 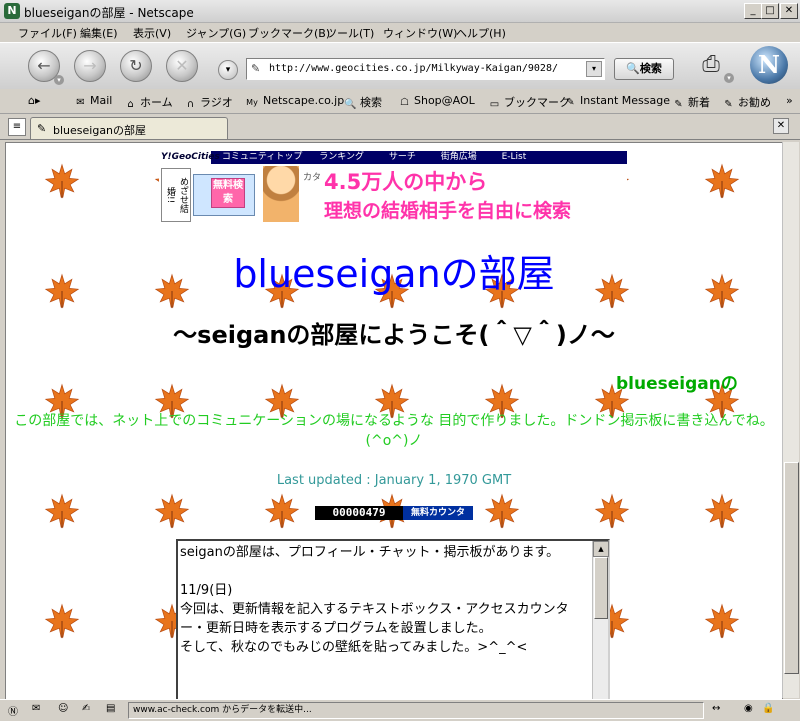 What do you see at coordinates (101, 100) in the screenshot?
I see `bookmark-mail-label: Mail` at bounding box center [101, 100].